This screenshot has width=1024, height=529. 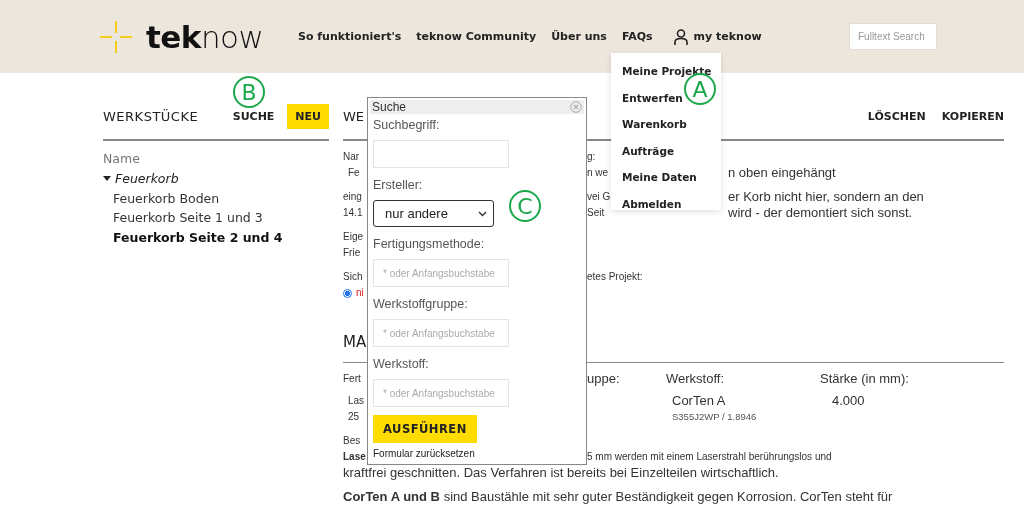 I want to click on input-field, so click(x=441, y=154).